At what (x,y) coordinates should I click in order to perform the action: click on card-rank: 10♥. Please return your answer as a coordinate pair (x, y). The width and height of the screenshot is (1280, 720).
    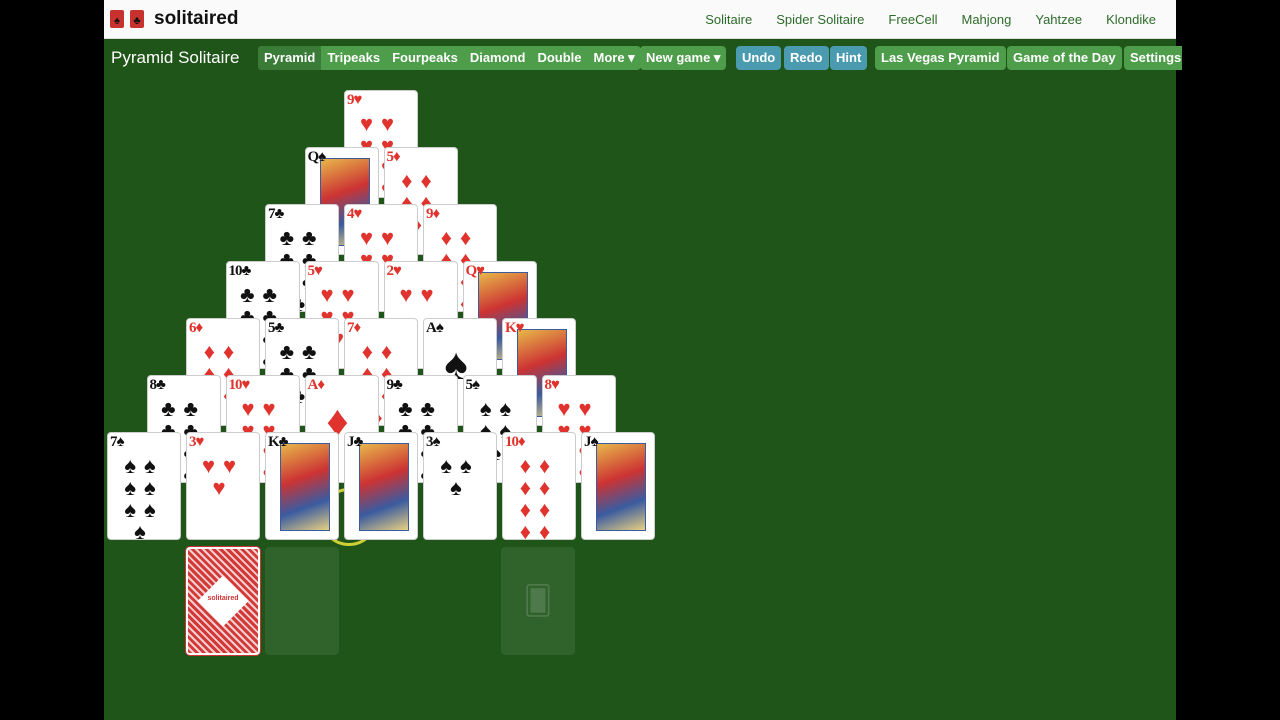
    Looking at the image, I should click on (239, 385).